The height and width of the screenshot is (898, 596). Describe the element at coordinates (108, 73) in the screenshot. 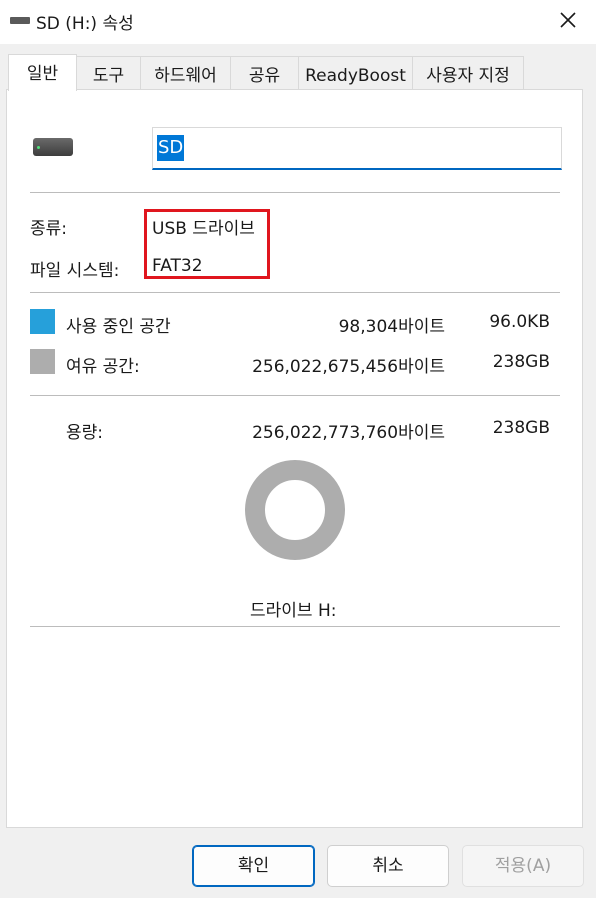

I see `tab-tools: 도구` at that location.